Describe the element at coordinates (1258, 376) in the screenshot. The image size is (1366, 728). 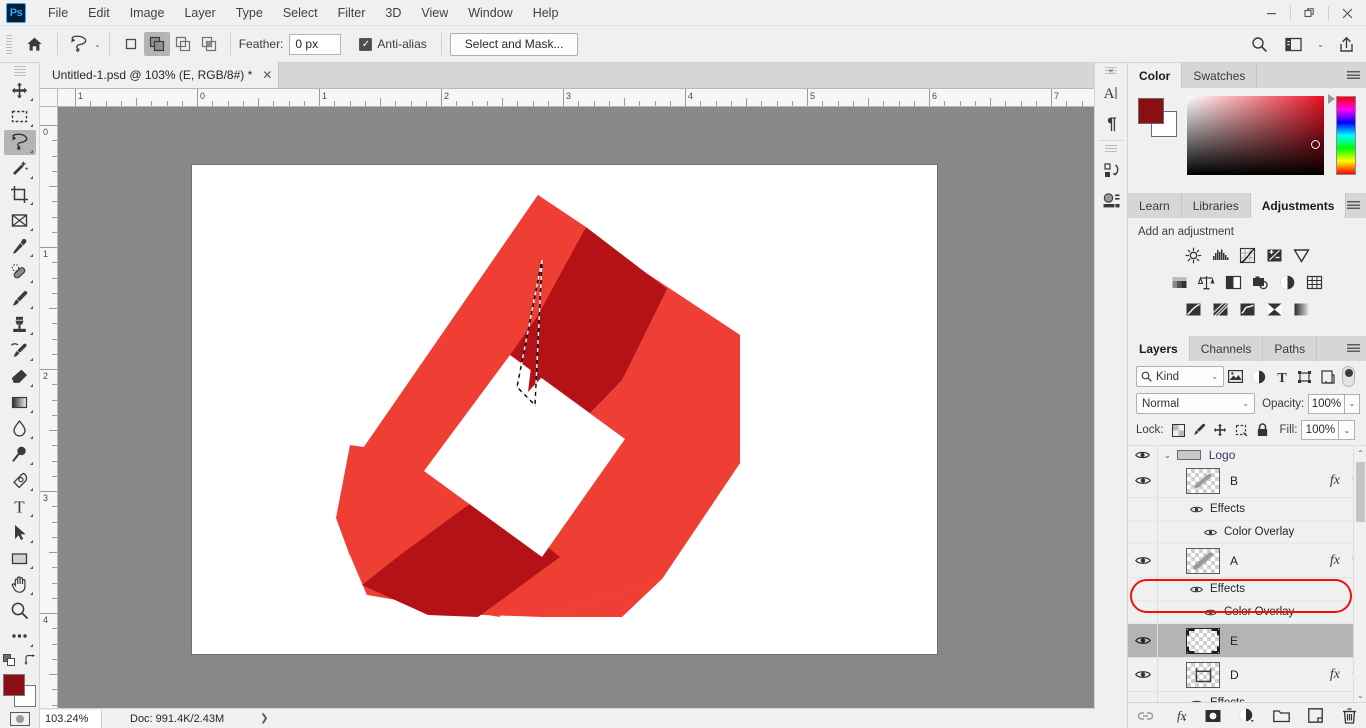
I see `filter-adjustment-icon` at that location.